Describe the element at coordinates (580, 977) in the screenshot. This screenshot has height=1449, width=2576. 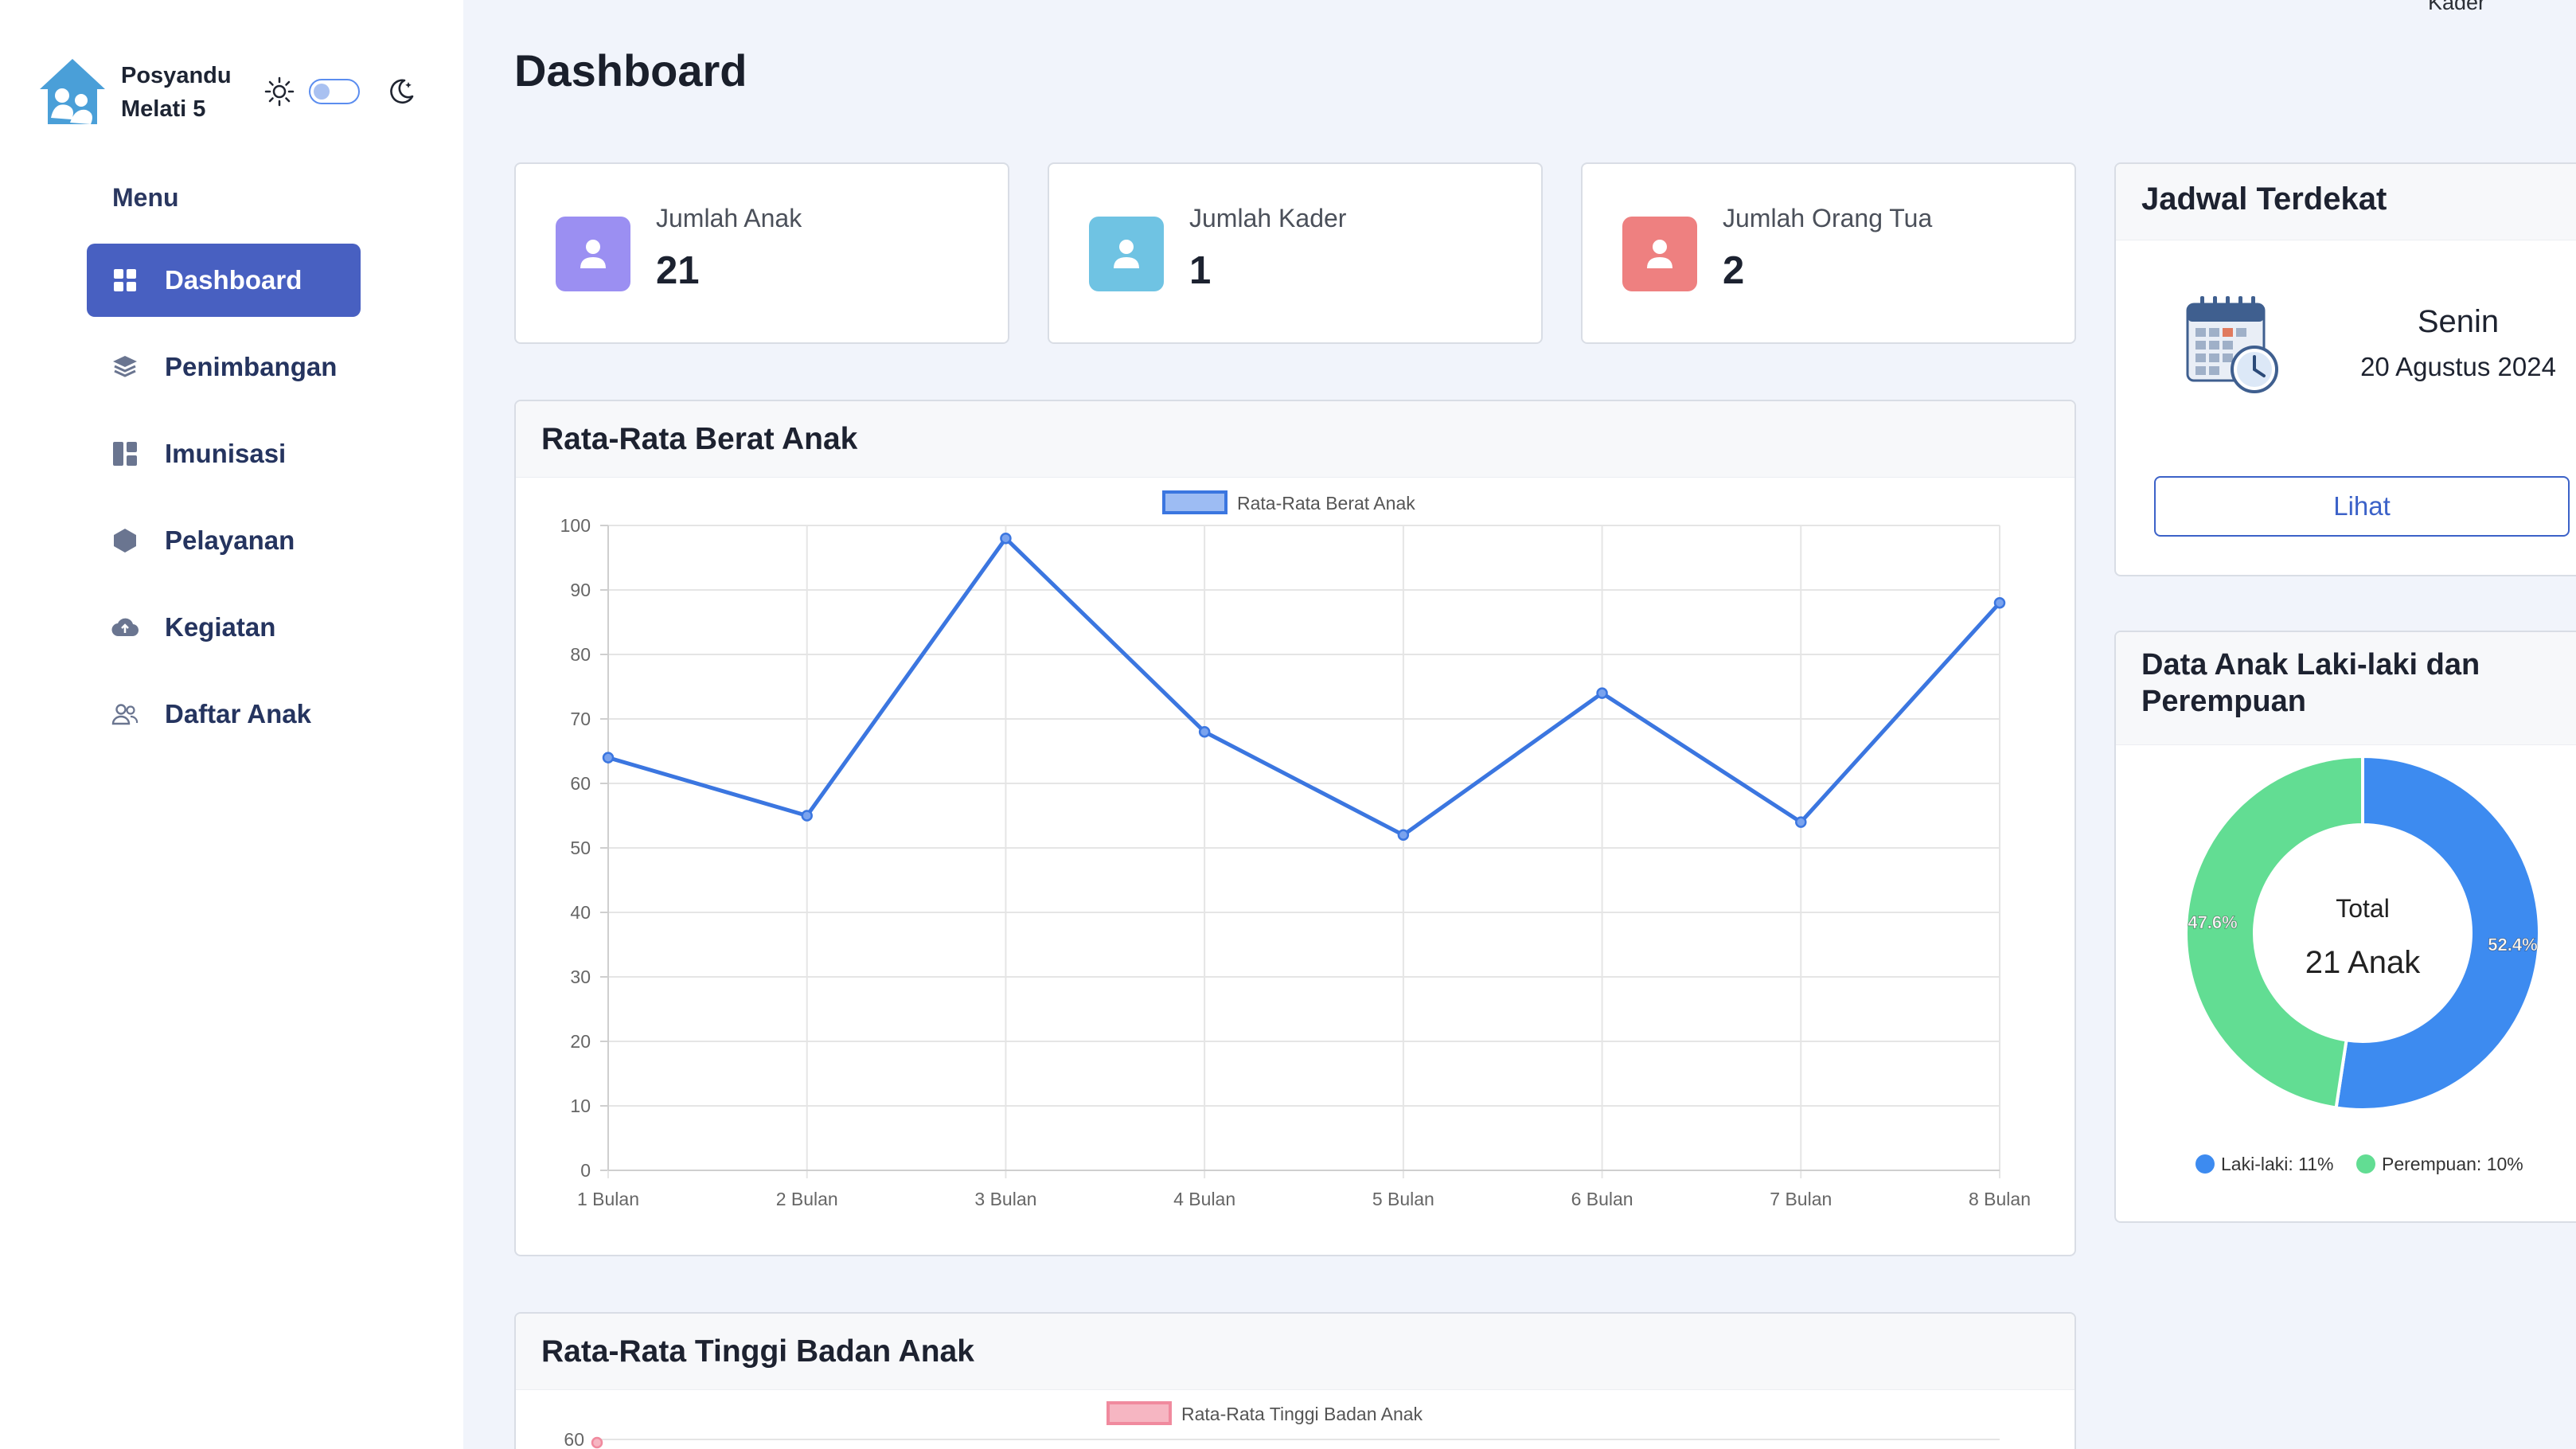
I see `y-tick-label: 30` at that location.